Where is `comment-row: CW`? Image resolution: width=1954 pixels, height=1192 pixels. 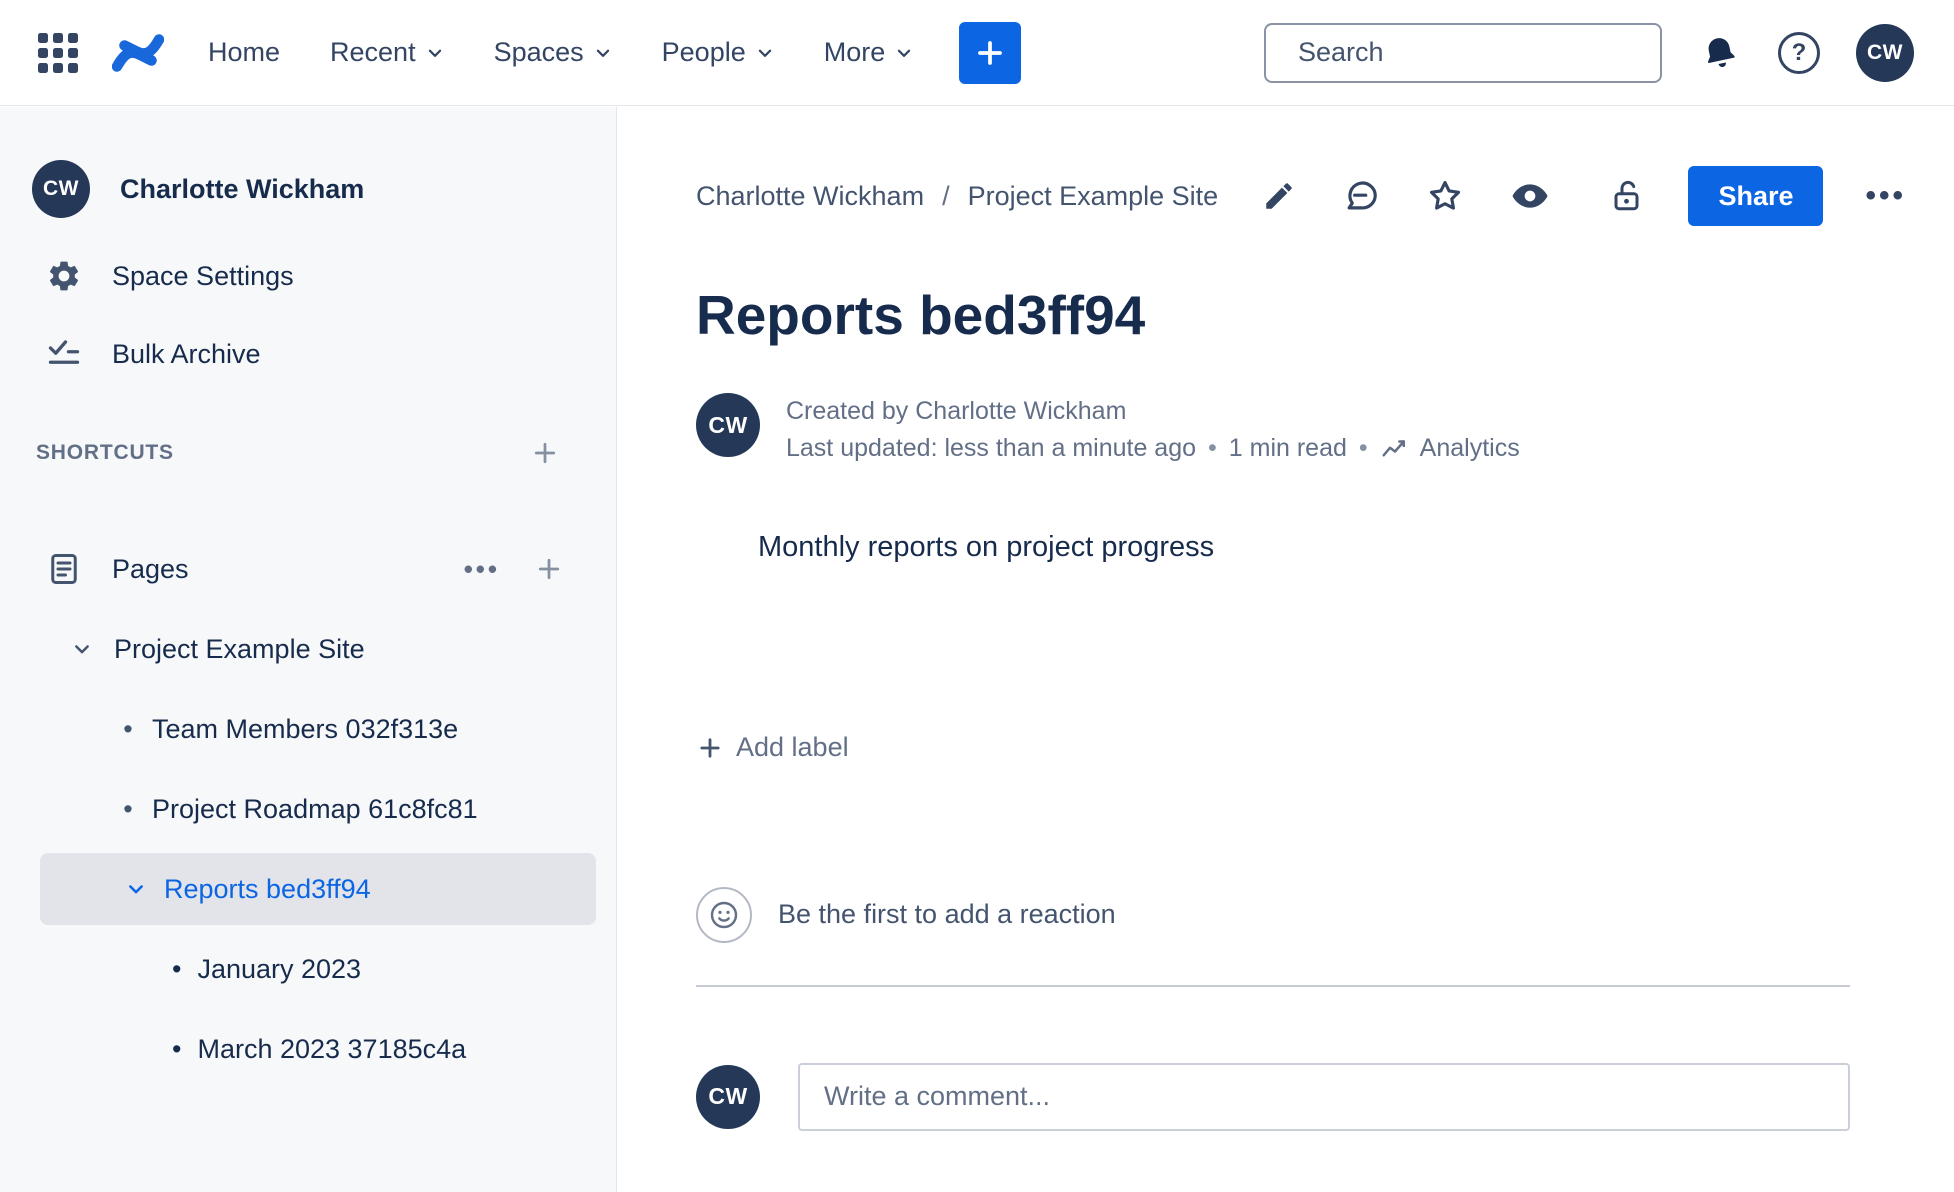 comment-row: CW is located at coordinates (1273, 1096).